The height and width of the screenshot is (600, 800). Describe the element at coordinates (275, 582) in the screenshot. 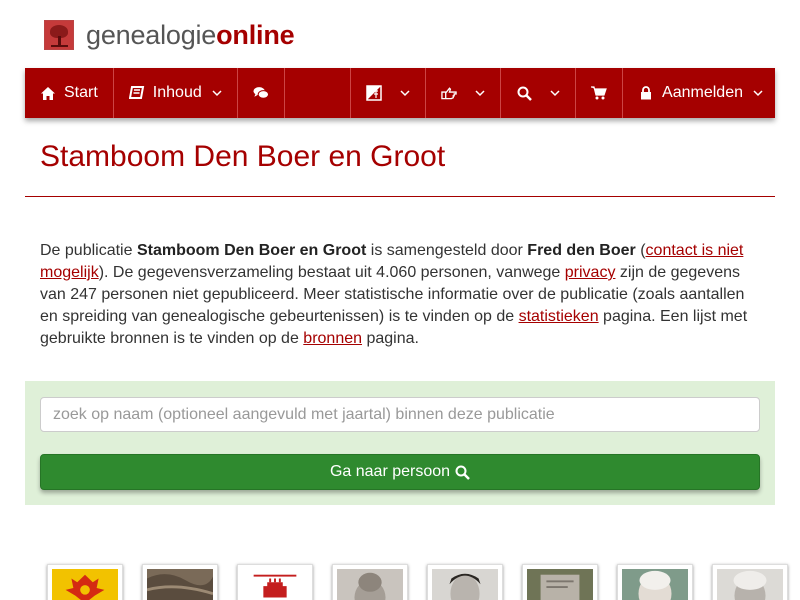

I see `thumbnail-crest` at that location.